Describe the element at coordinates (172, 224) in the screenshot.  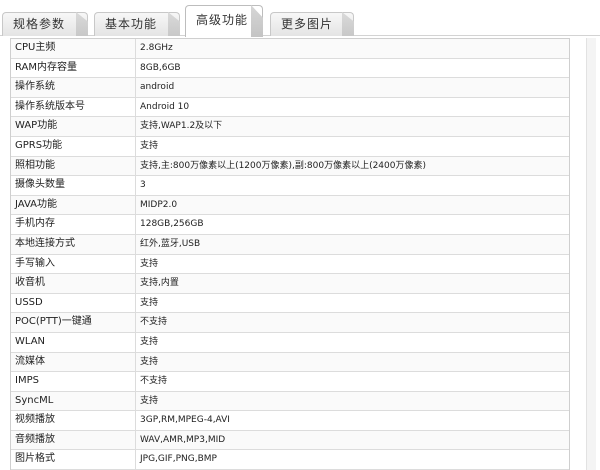
I see `spec-value: 128GB,256GB` at that location.